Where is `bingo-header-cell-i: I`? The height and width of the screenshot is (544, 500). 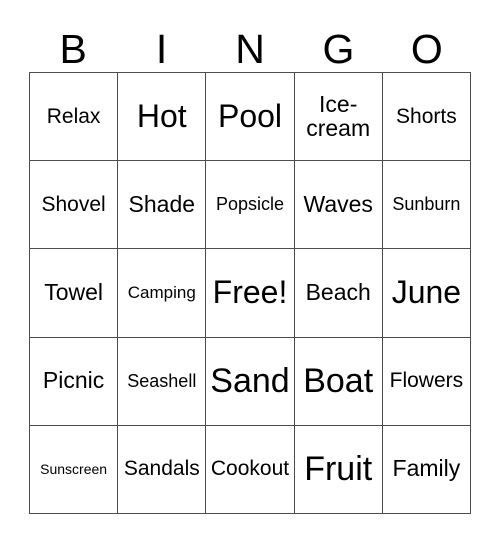
bingo-header-cell-i: I is located at coordinates (161, 42).